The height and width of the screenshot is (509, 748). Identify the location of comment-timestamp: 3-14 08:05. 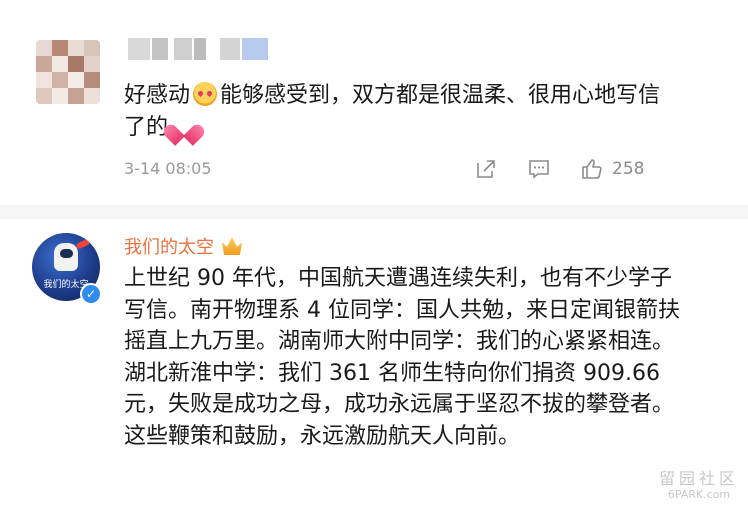
(168, 168).